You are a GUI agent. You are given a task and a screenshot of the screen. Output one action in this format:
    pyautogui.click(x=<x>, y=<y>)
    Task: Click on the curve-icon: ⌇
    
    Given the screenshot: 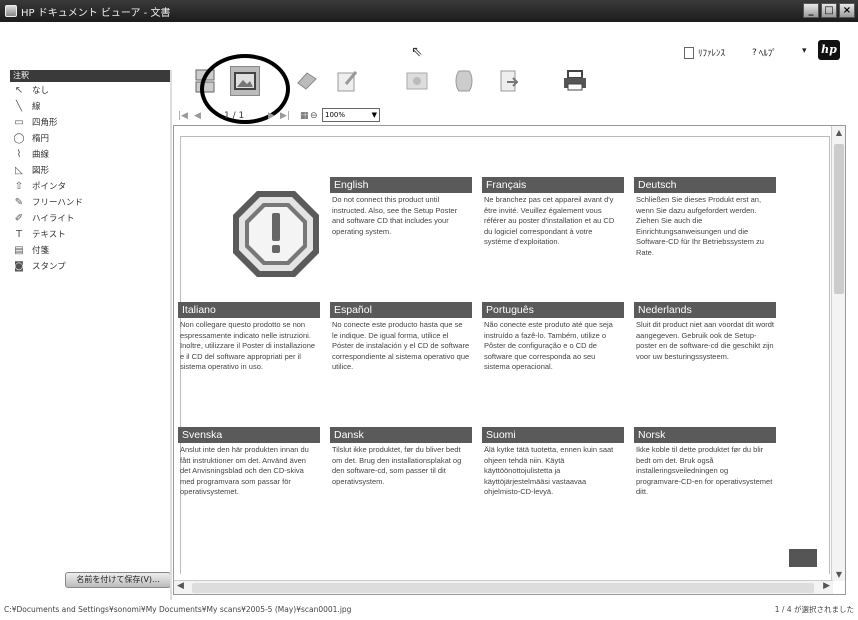 What is the action you would take?
    pyautogui.click(x=19, y=154)
    